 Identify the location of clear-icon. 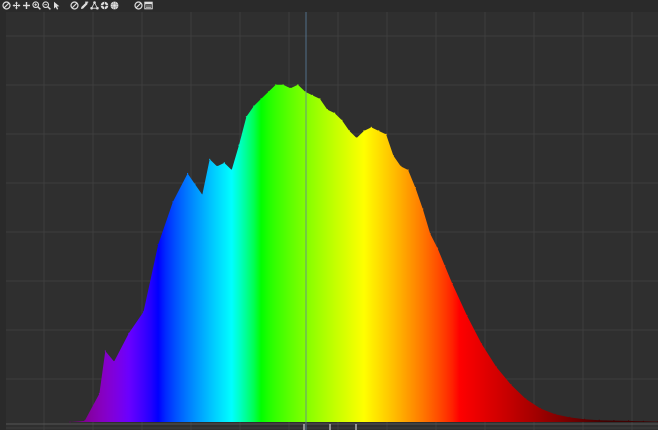
(74, 5).